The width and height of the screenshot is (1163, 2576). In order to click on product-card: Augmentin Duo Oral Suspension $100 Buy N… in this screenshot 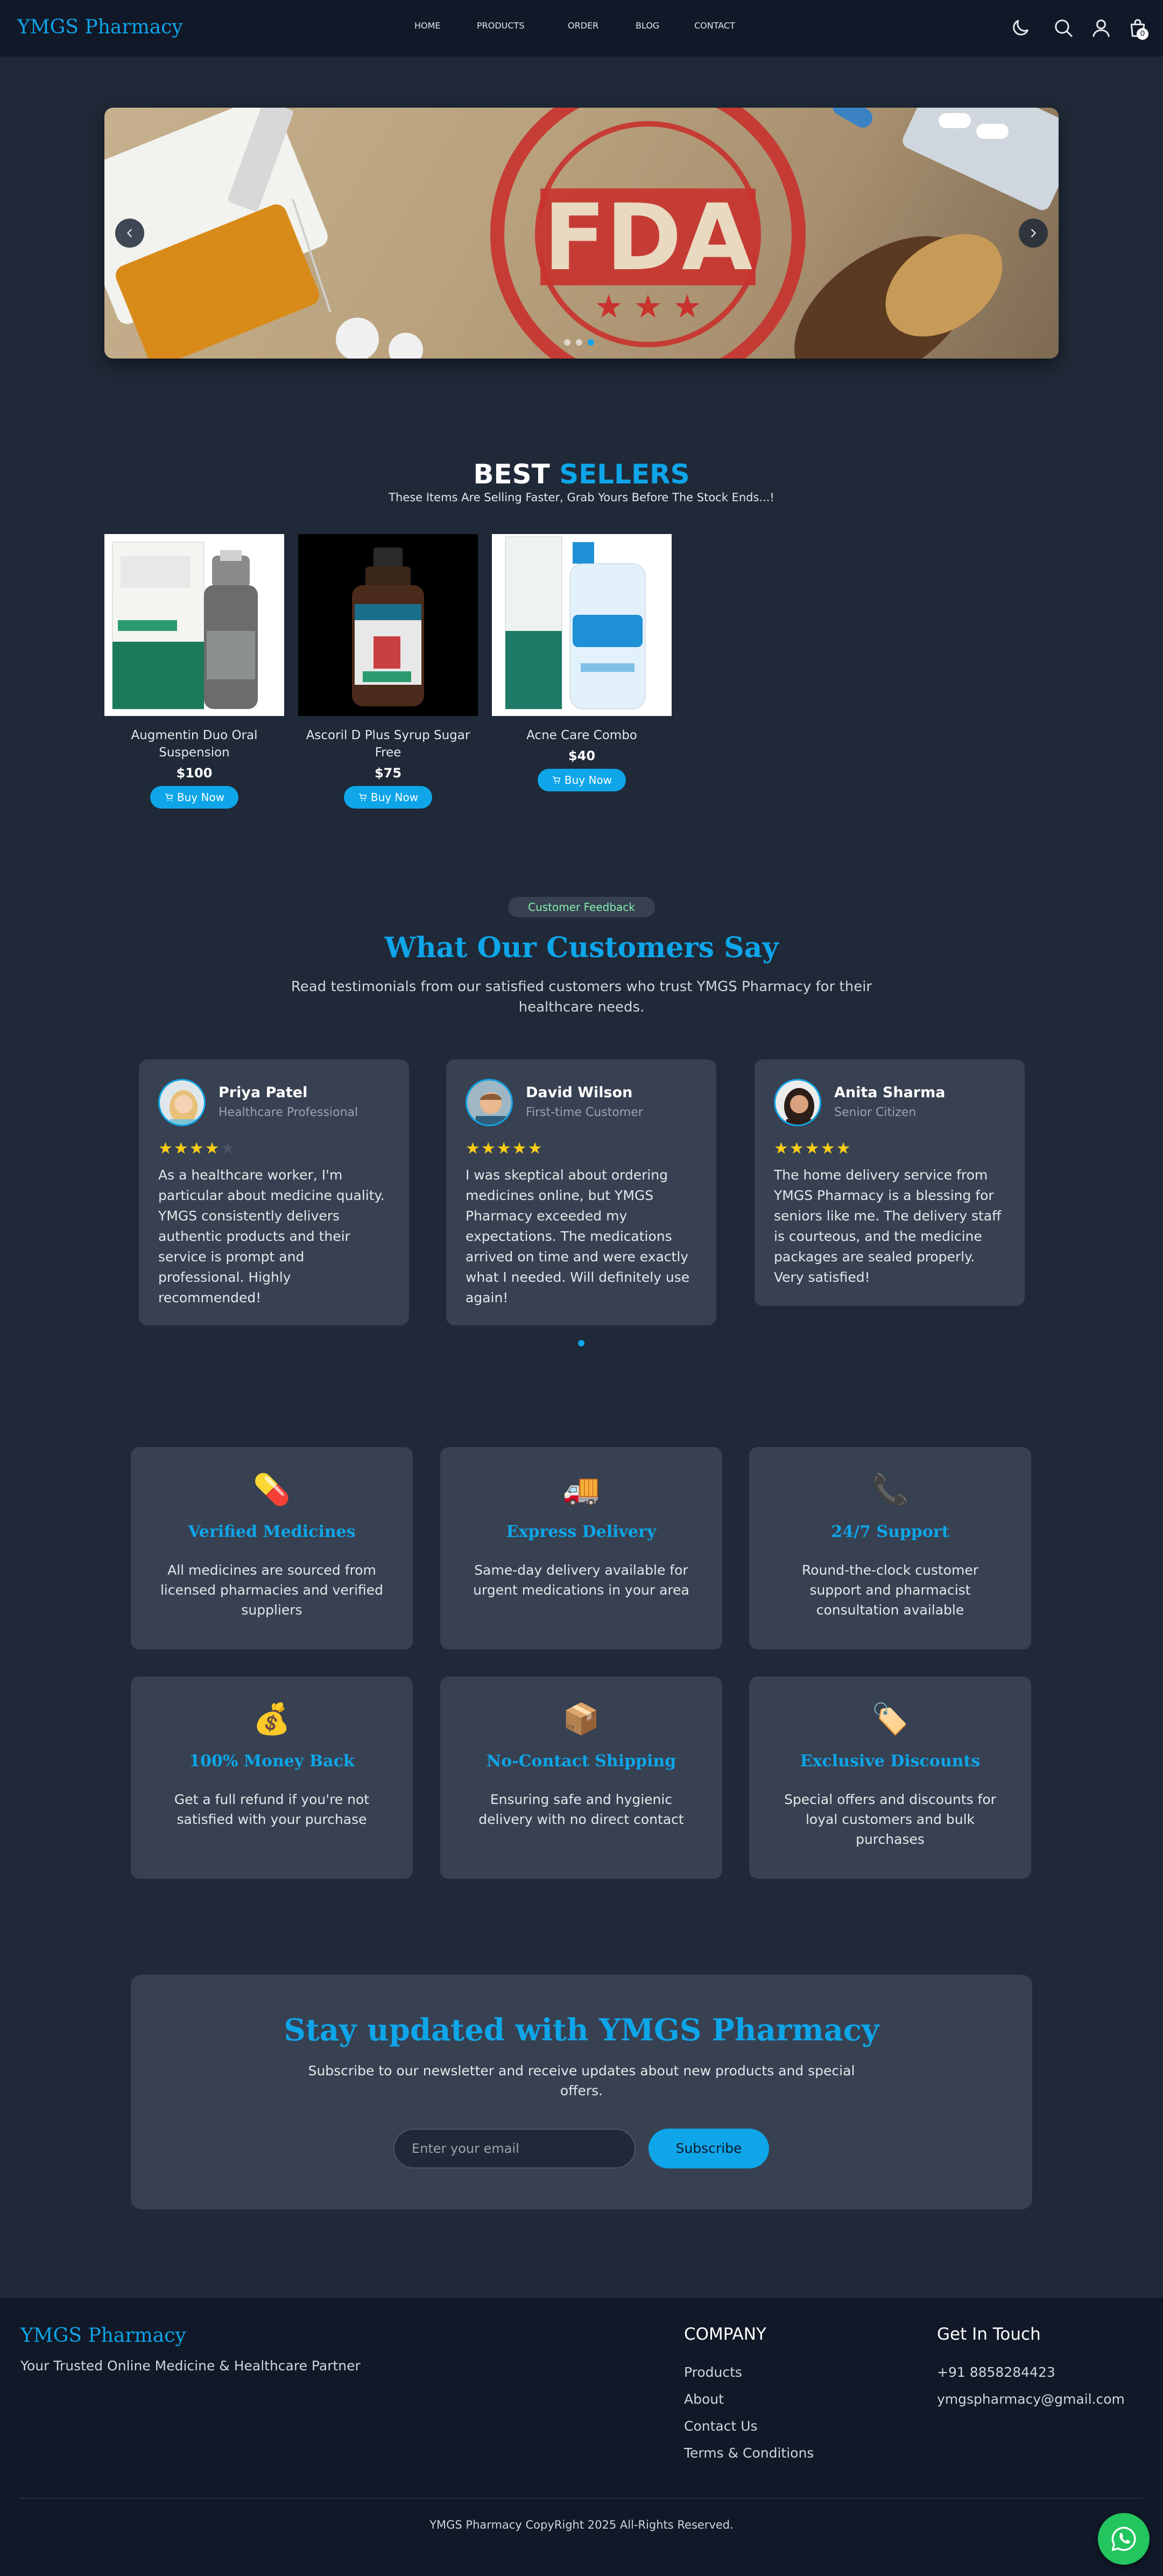, I will do `click(194, 671)`.